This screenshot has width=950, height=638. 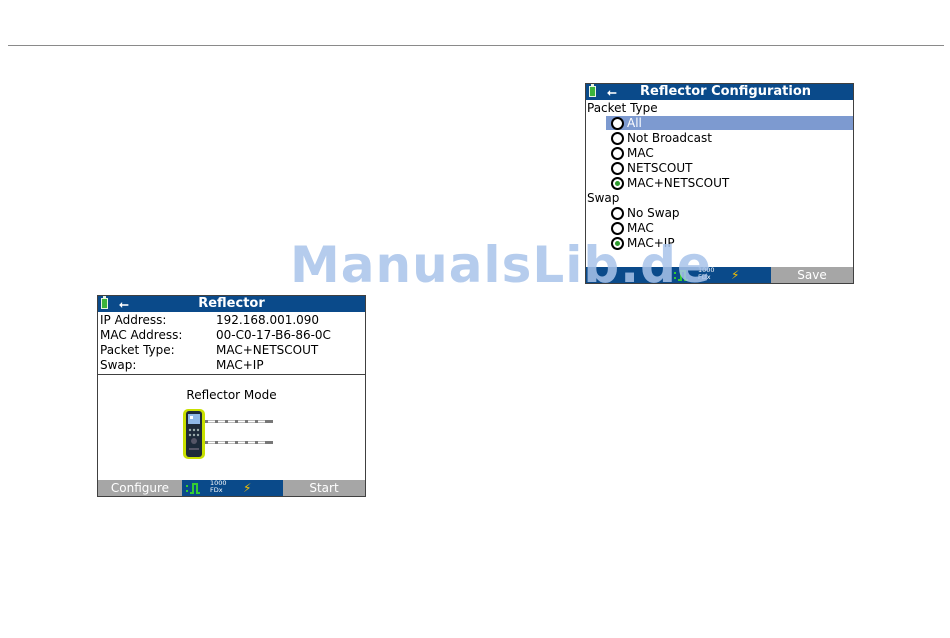 What do you see at coordinates (476, 45) in the screenshot?
I see `page-top-rule` at bounding box center [476, 45].